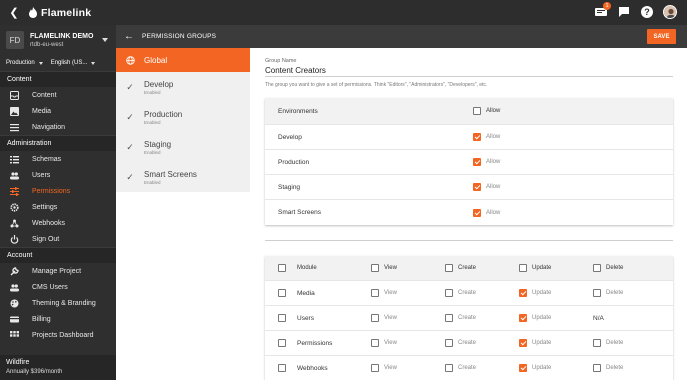  What do you see at coordinates (183, 87) in the screenshot?
I see `group-item-develop: ✓ Develop Enabled` at bounding box center [183, 87].